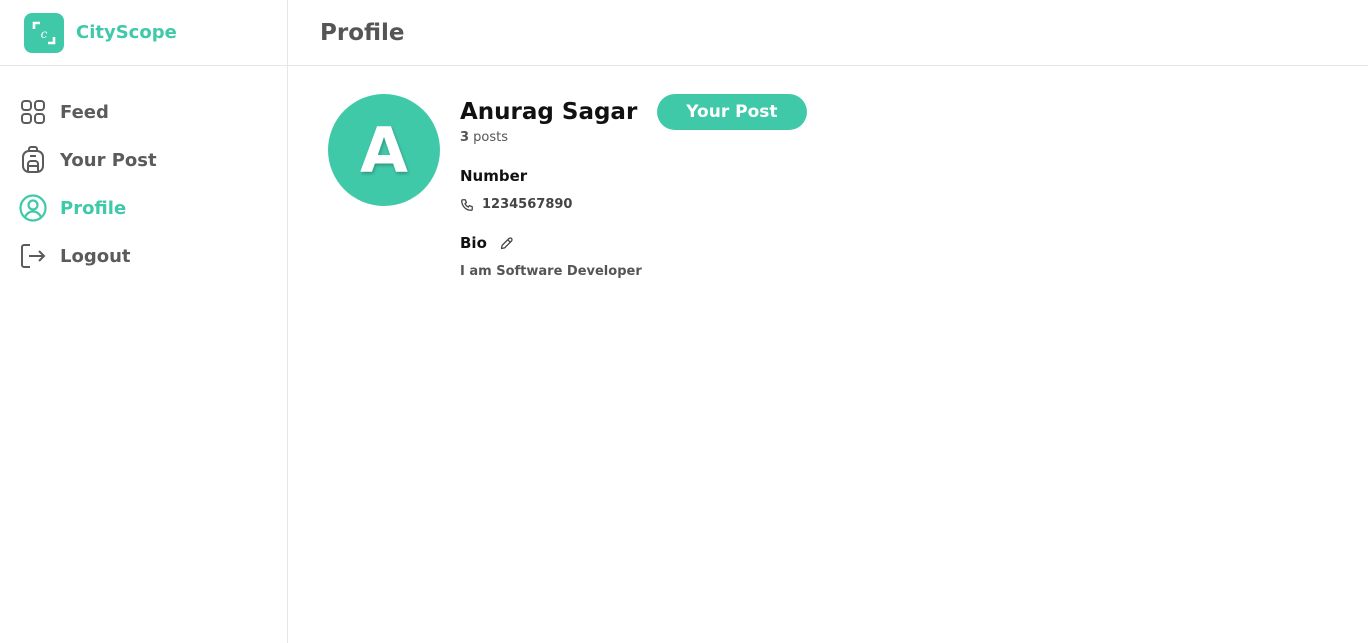 The image size is (1368, 643). Describe the element at coordinates (93, 208) in the screenshot. I see `sidebar-item-label: Profile` at that location.